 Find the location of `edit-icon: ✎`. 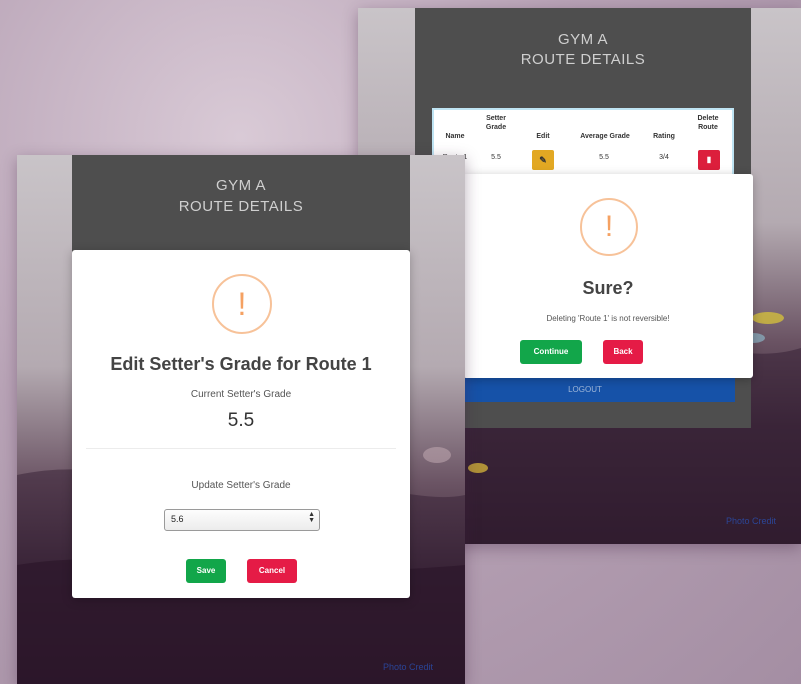

edit-icon: ✎ is located at coordinates (543, 160).